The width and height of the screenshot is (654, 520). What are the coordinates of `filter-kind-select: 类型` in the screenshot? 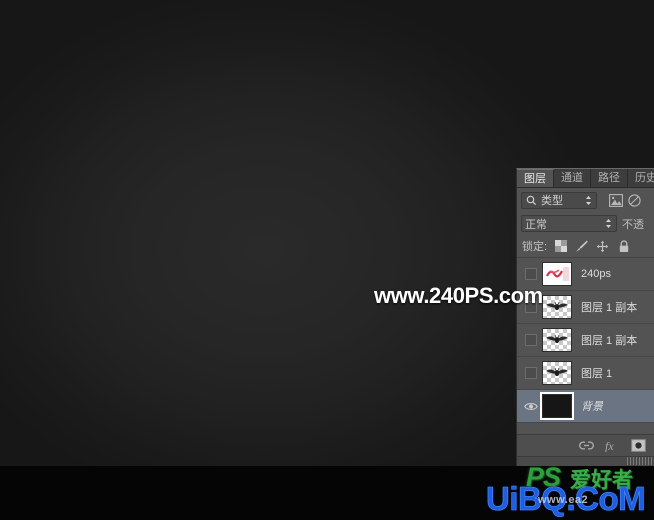 It's located at (559, 200).